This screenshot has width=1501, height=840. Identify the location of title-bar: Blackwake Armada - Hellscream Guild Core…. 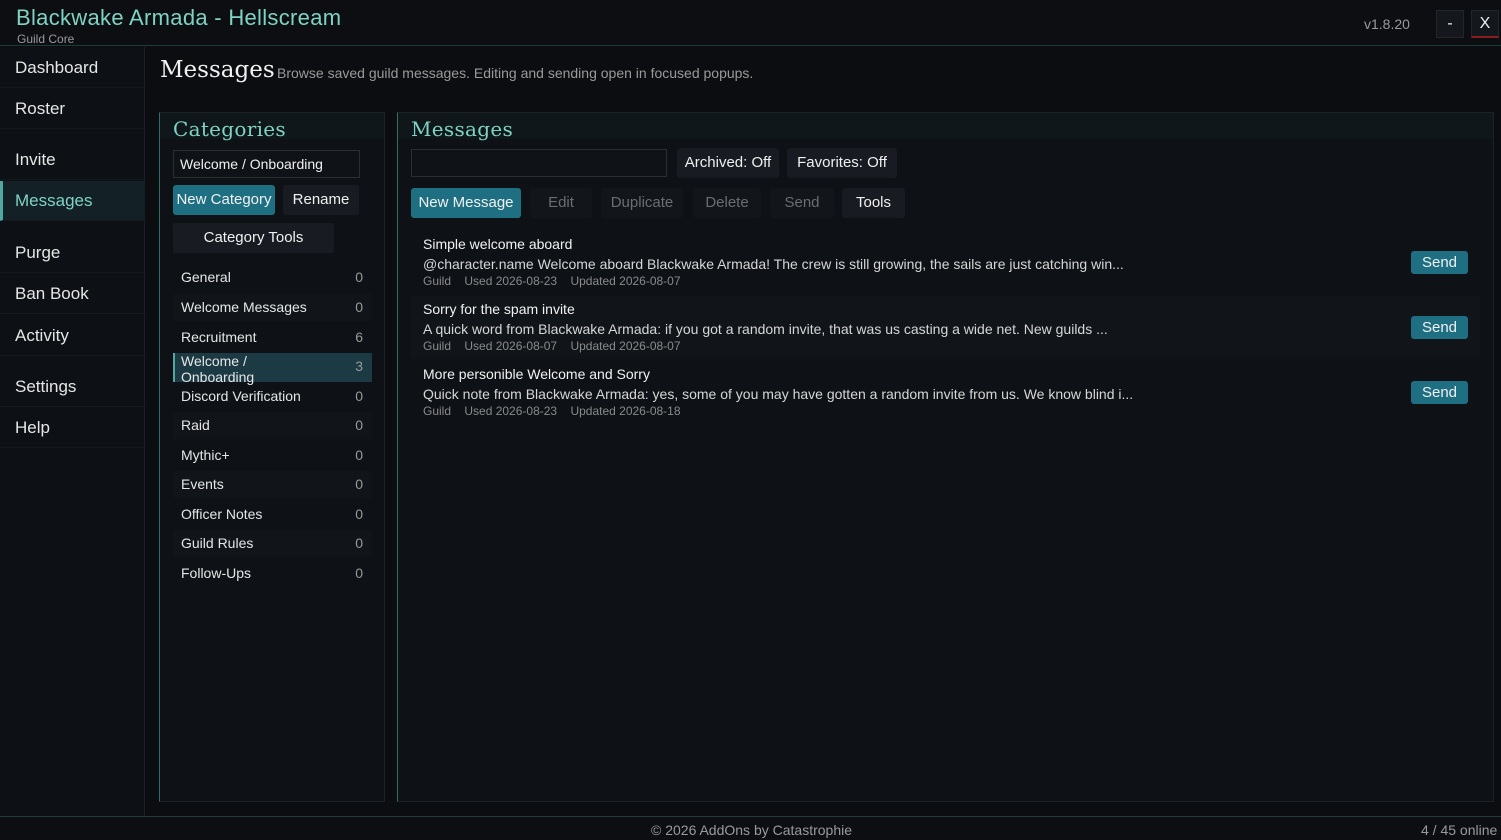
(750, 23).